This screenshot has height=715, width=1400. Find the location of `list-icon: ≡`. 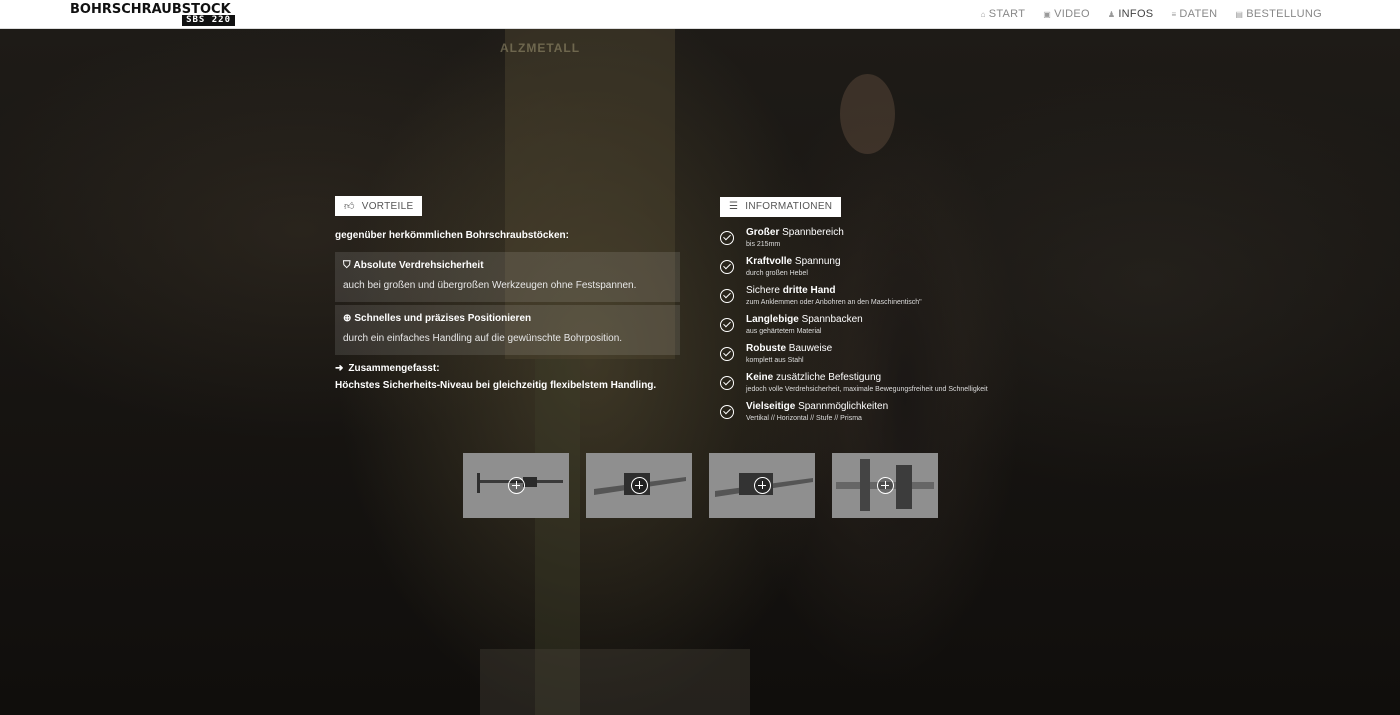

list-icon: ≡ is located at coordinates (1174, 14).